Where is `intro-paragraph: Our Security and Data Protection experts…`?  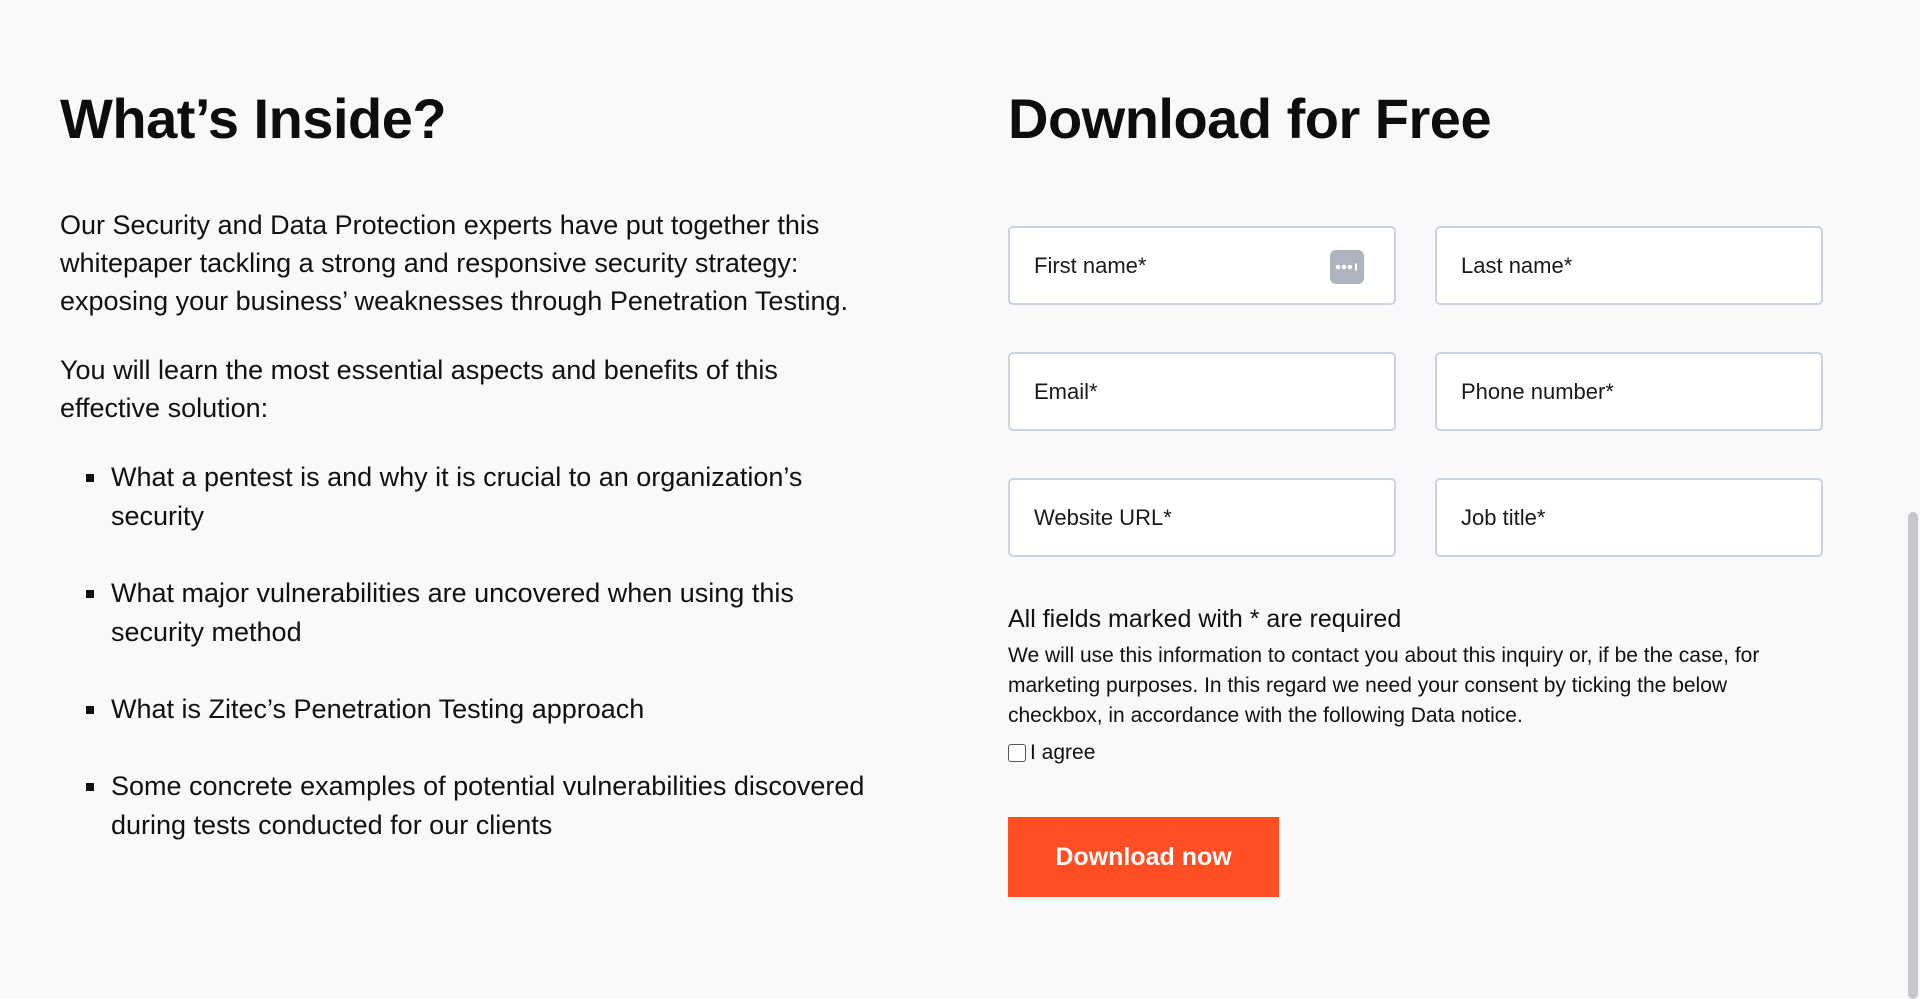
intro-paragraph: Our Security and Data Protection experts… is located at coordinates (454, 263).